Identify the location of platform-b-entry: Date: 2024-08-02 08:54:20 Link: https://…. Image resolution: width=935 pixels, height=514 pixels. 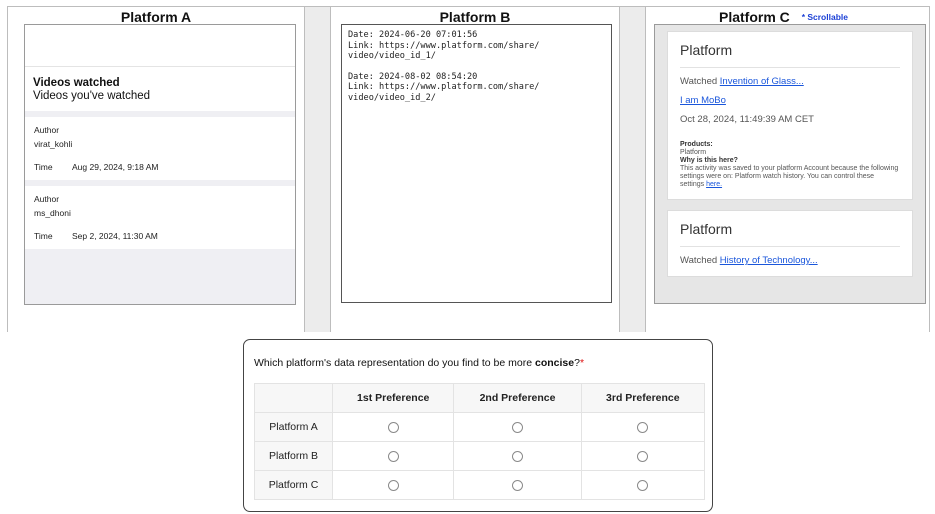
(444, 87).